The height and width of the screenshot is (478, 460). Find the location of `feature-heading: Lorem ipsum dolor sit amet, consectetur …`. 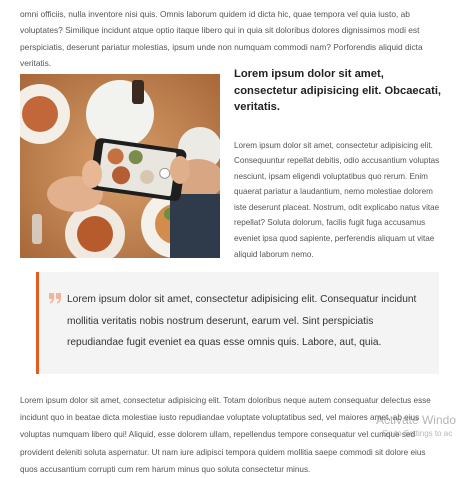

feature-heading: Lorem ipsum dolor sit amet, consectetur … is located at coordinates (338, 90).